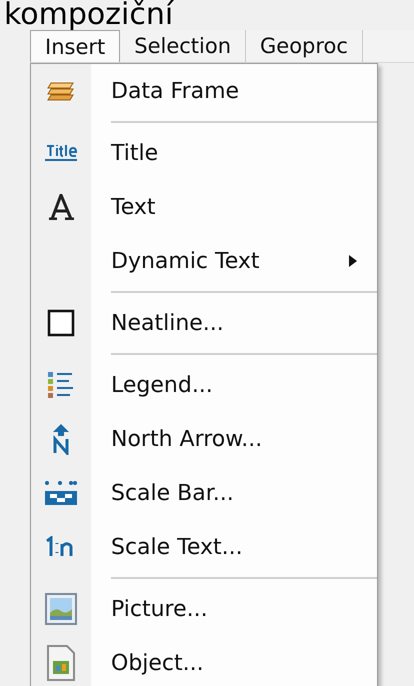  I want to click on landscape-picture-icon, so click(61, 609).